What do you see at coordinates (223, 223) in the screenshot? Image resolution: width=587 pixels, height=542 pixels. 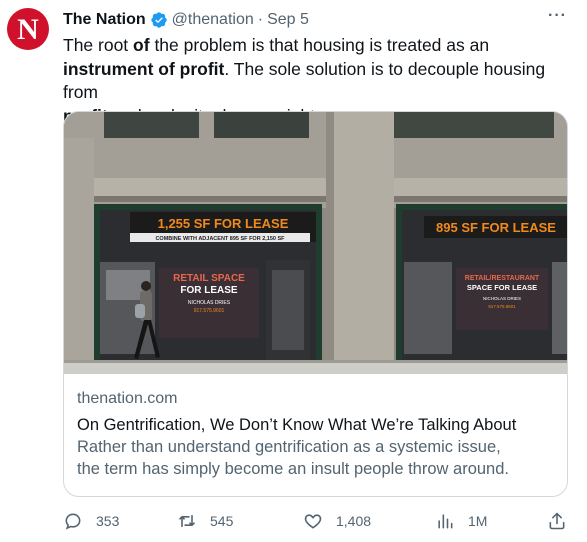 I see `sign1-main-text: 1,255 SF FOR LEASE` at bounding box center [223, 223].